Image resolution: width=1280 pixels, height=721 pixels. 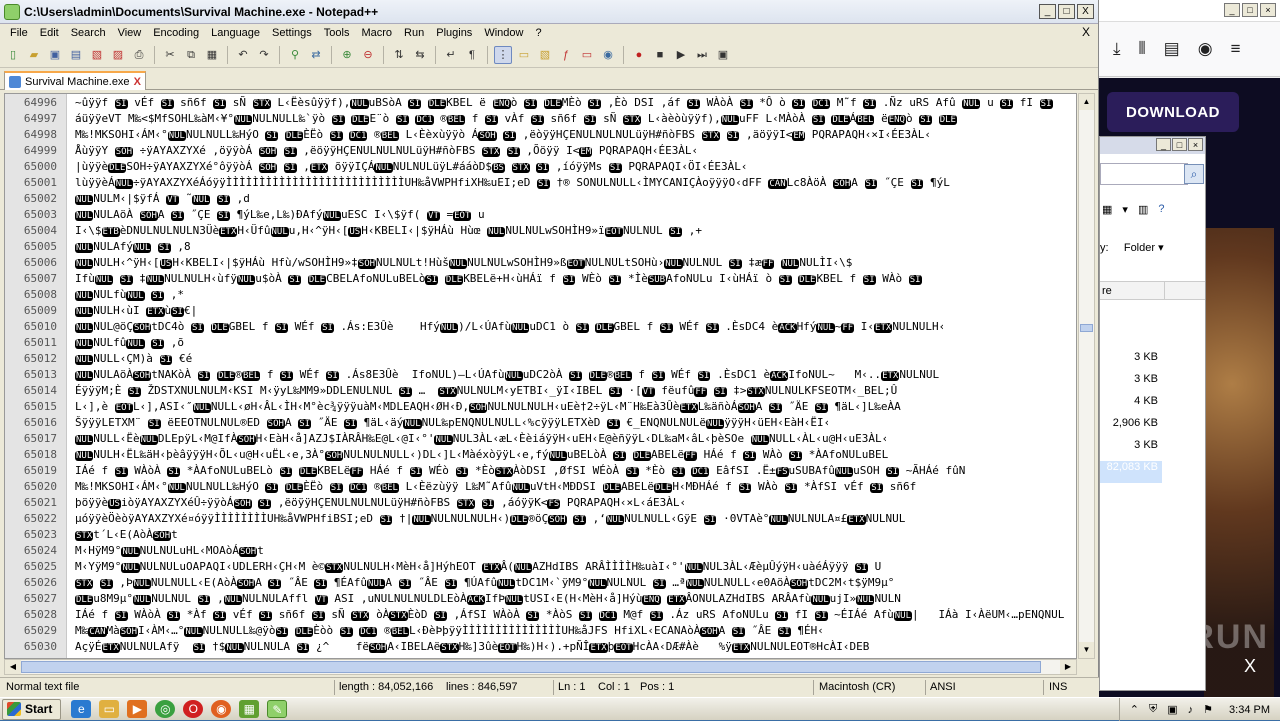 What do you see at coordinates (540, 199) in the screenshot?
I see `editor-line: 65002 NULNULM‹|$ÿfÁ VT ˜NUL SI ,d` at bounding box center [540, 199].